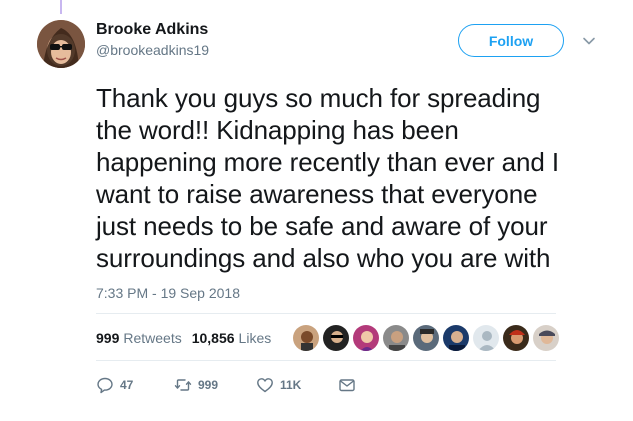 The image size is (633, 421). I want to click on reply-action: 47, so click(135, 385).